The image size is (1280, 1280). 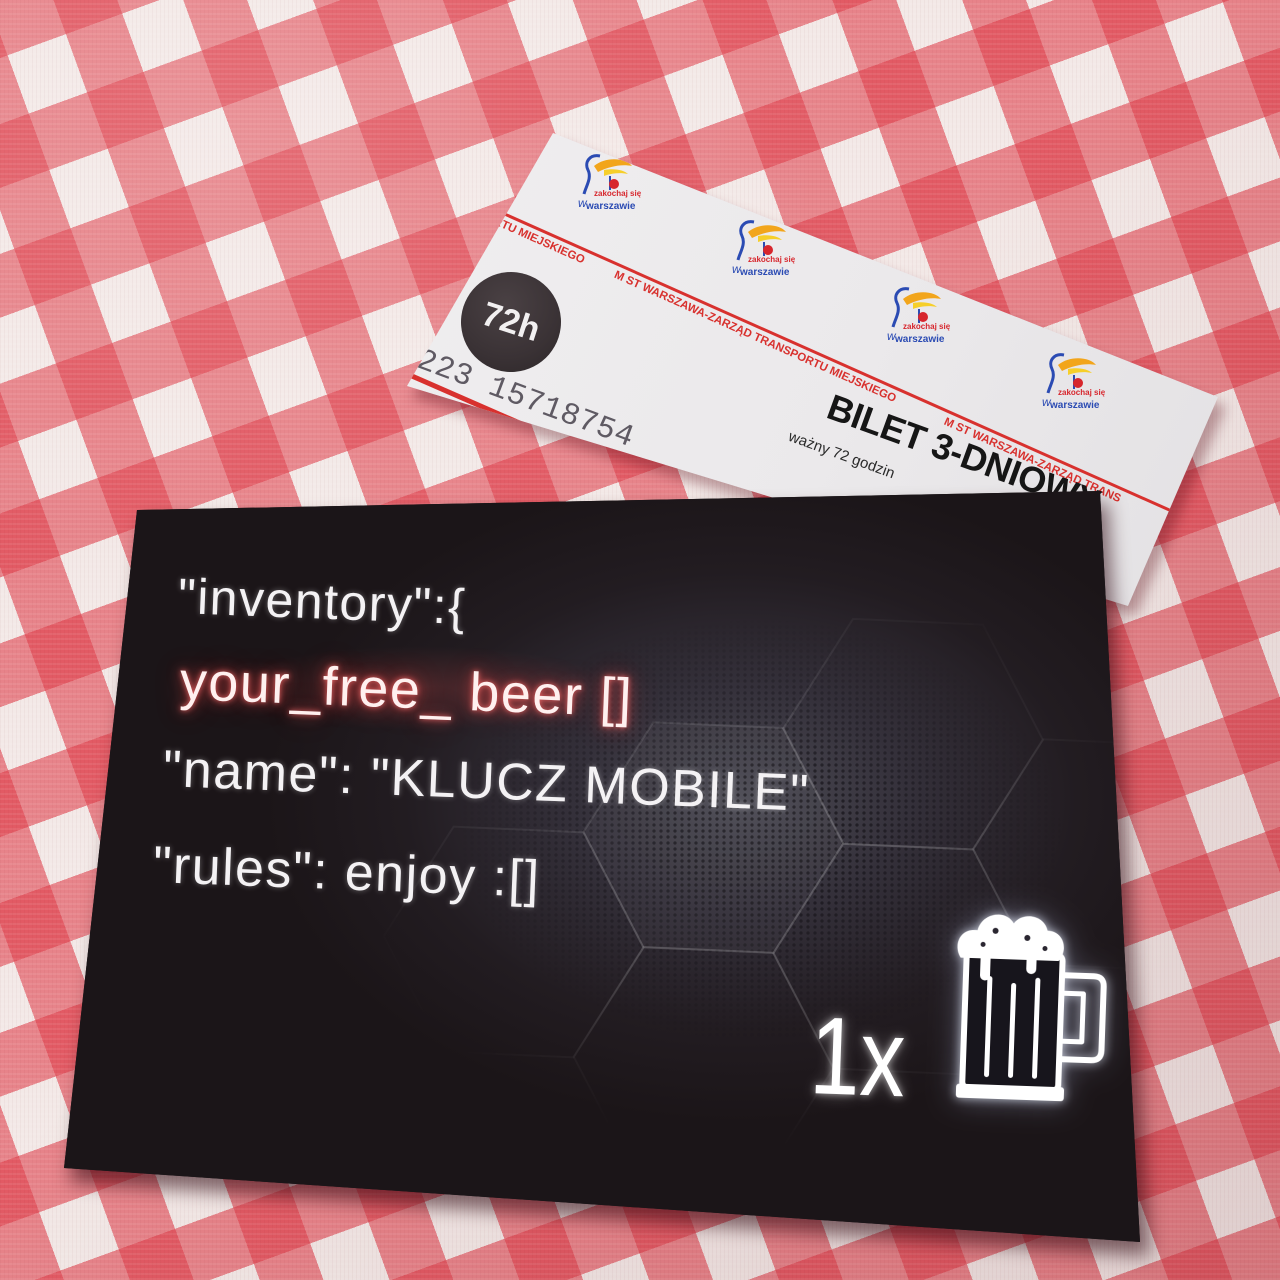 What do you see at coordinates (322, 602) in the screenshot?
I see `card-line-inventory: "inventory":{` at bounding box center [322, 602].